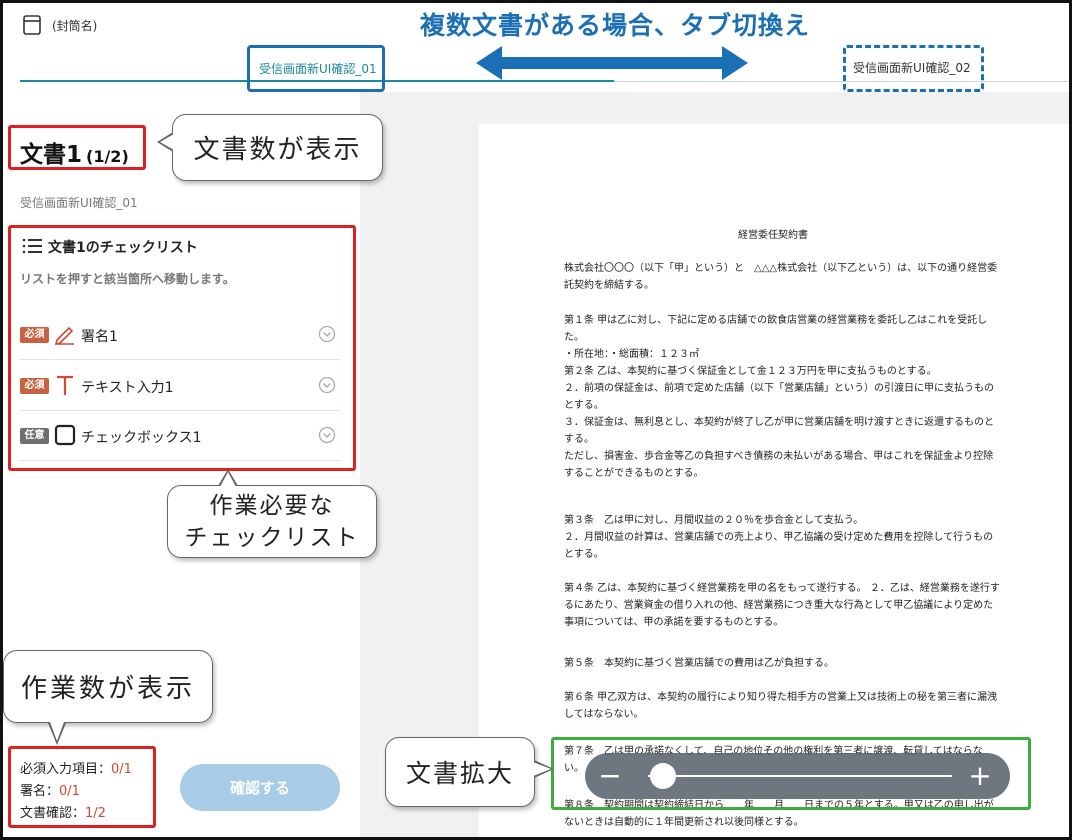 This screenshot has width=1072, height=840. What do you see at coordinates (34, 436) in the screenshot?
I see `optional-badge: 任意` at bounding box center [34, 436].